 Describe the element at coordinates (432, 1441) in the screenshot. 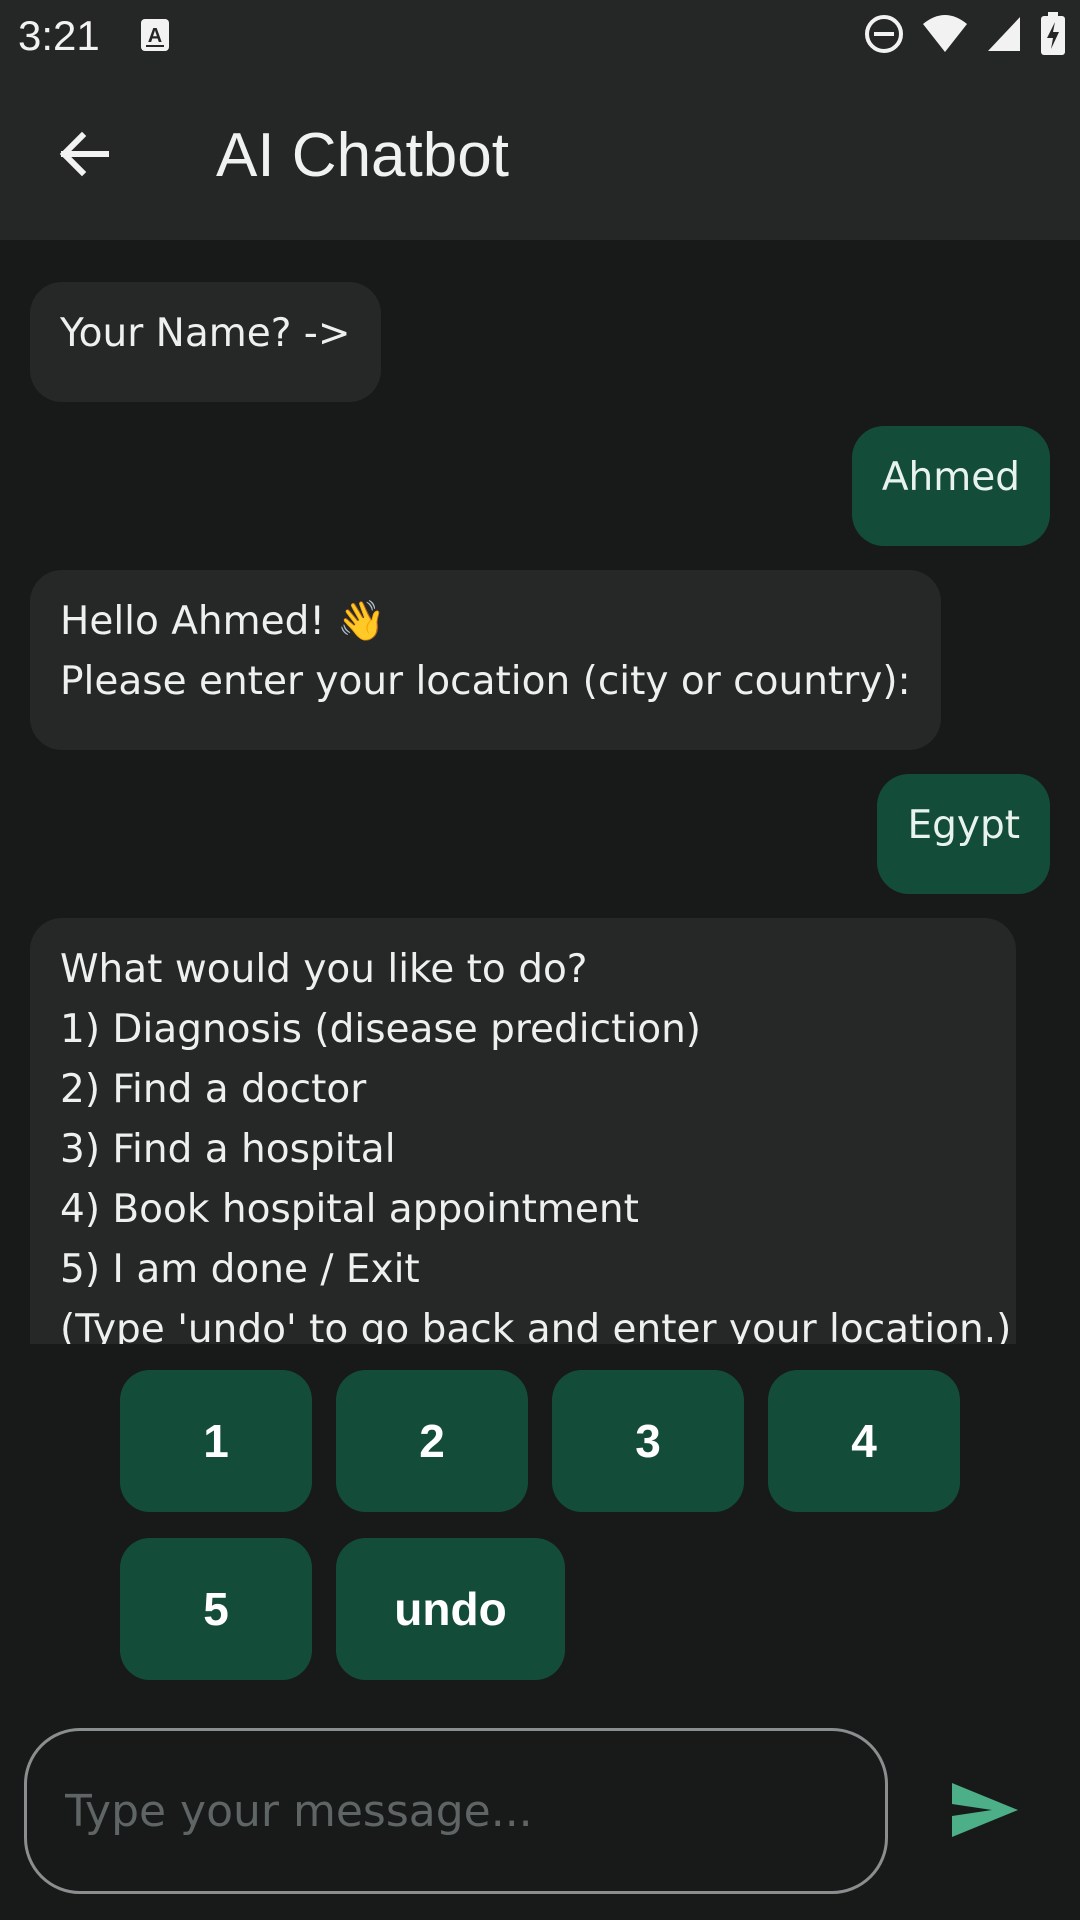

I see `quick-reply-2-button: 2` at that location.